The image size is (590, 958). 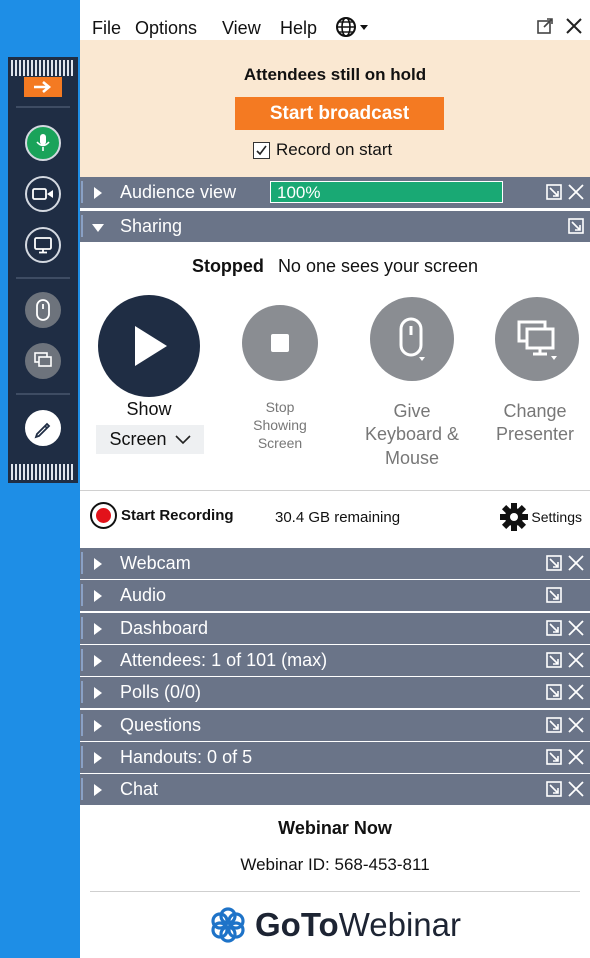 What do you see at coordinates (43, 68) in the screenshot?
I see `grip-top` at bounding box center [43, 68].